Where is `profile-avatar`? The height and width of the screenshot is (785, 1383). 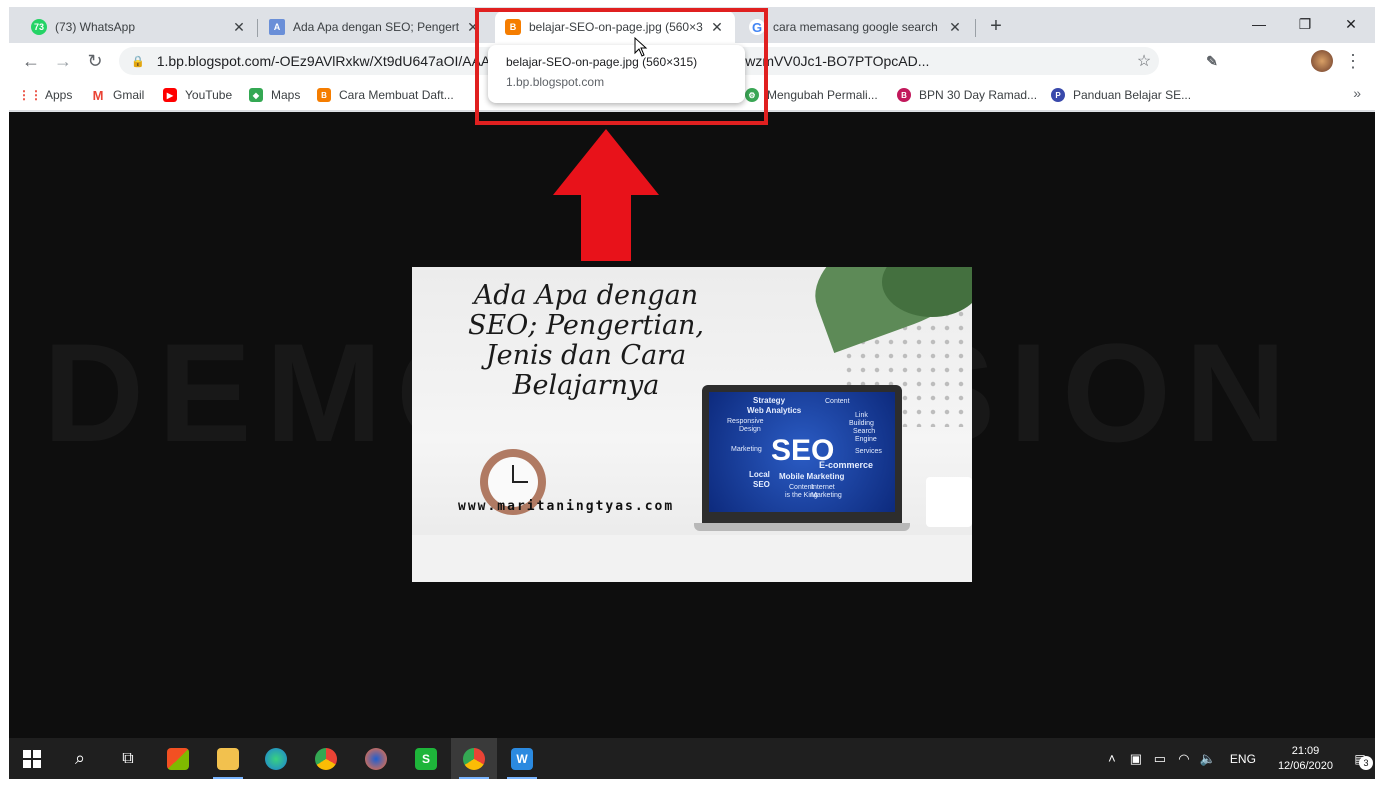 profile-avatar is located at coordinates (1322, 61).